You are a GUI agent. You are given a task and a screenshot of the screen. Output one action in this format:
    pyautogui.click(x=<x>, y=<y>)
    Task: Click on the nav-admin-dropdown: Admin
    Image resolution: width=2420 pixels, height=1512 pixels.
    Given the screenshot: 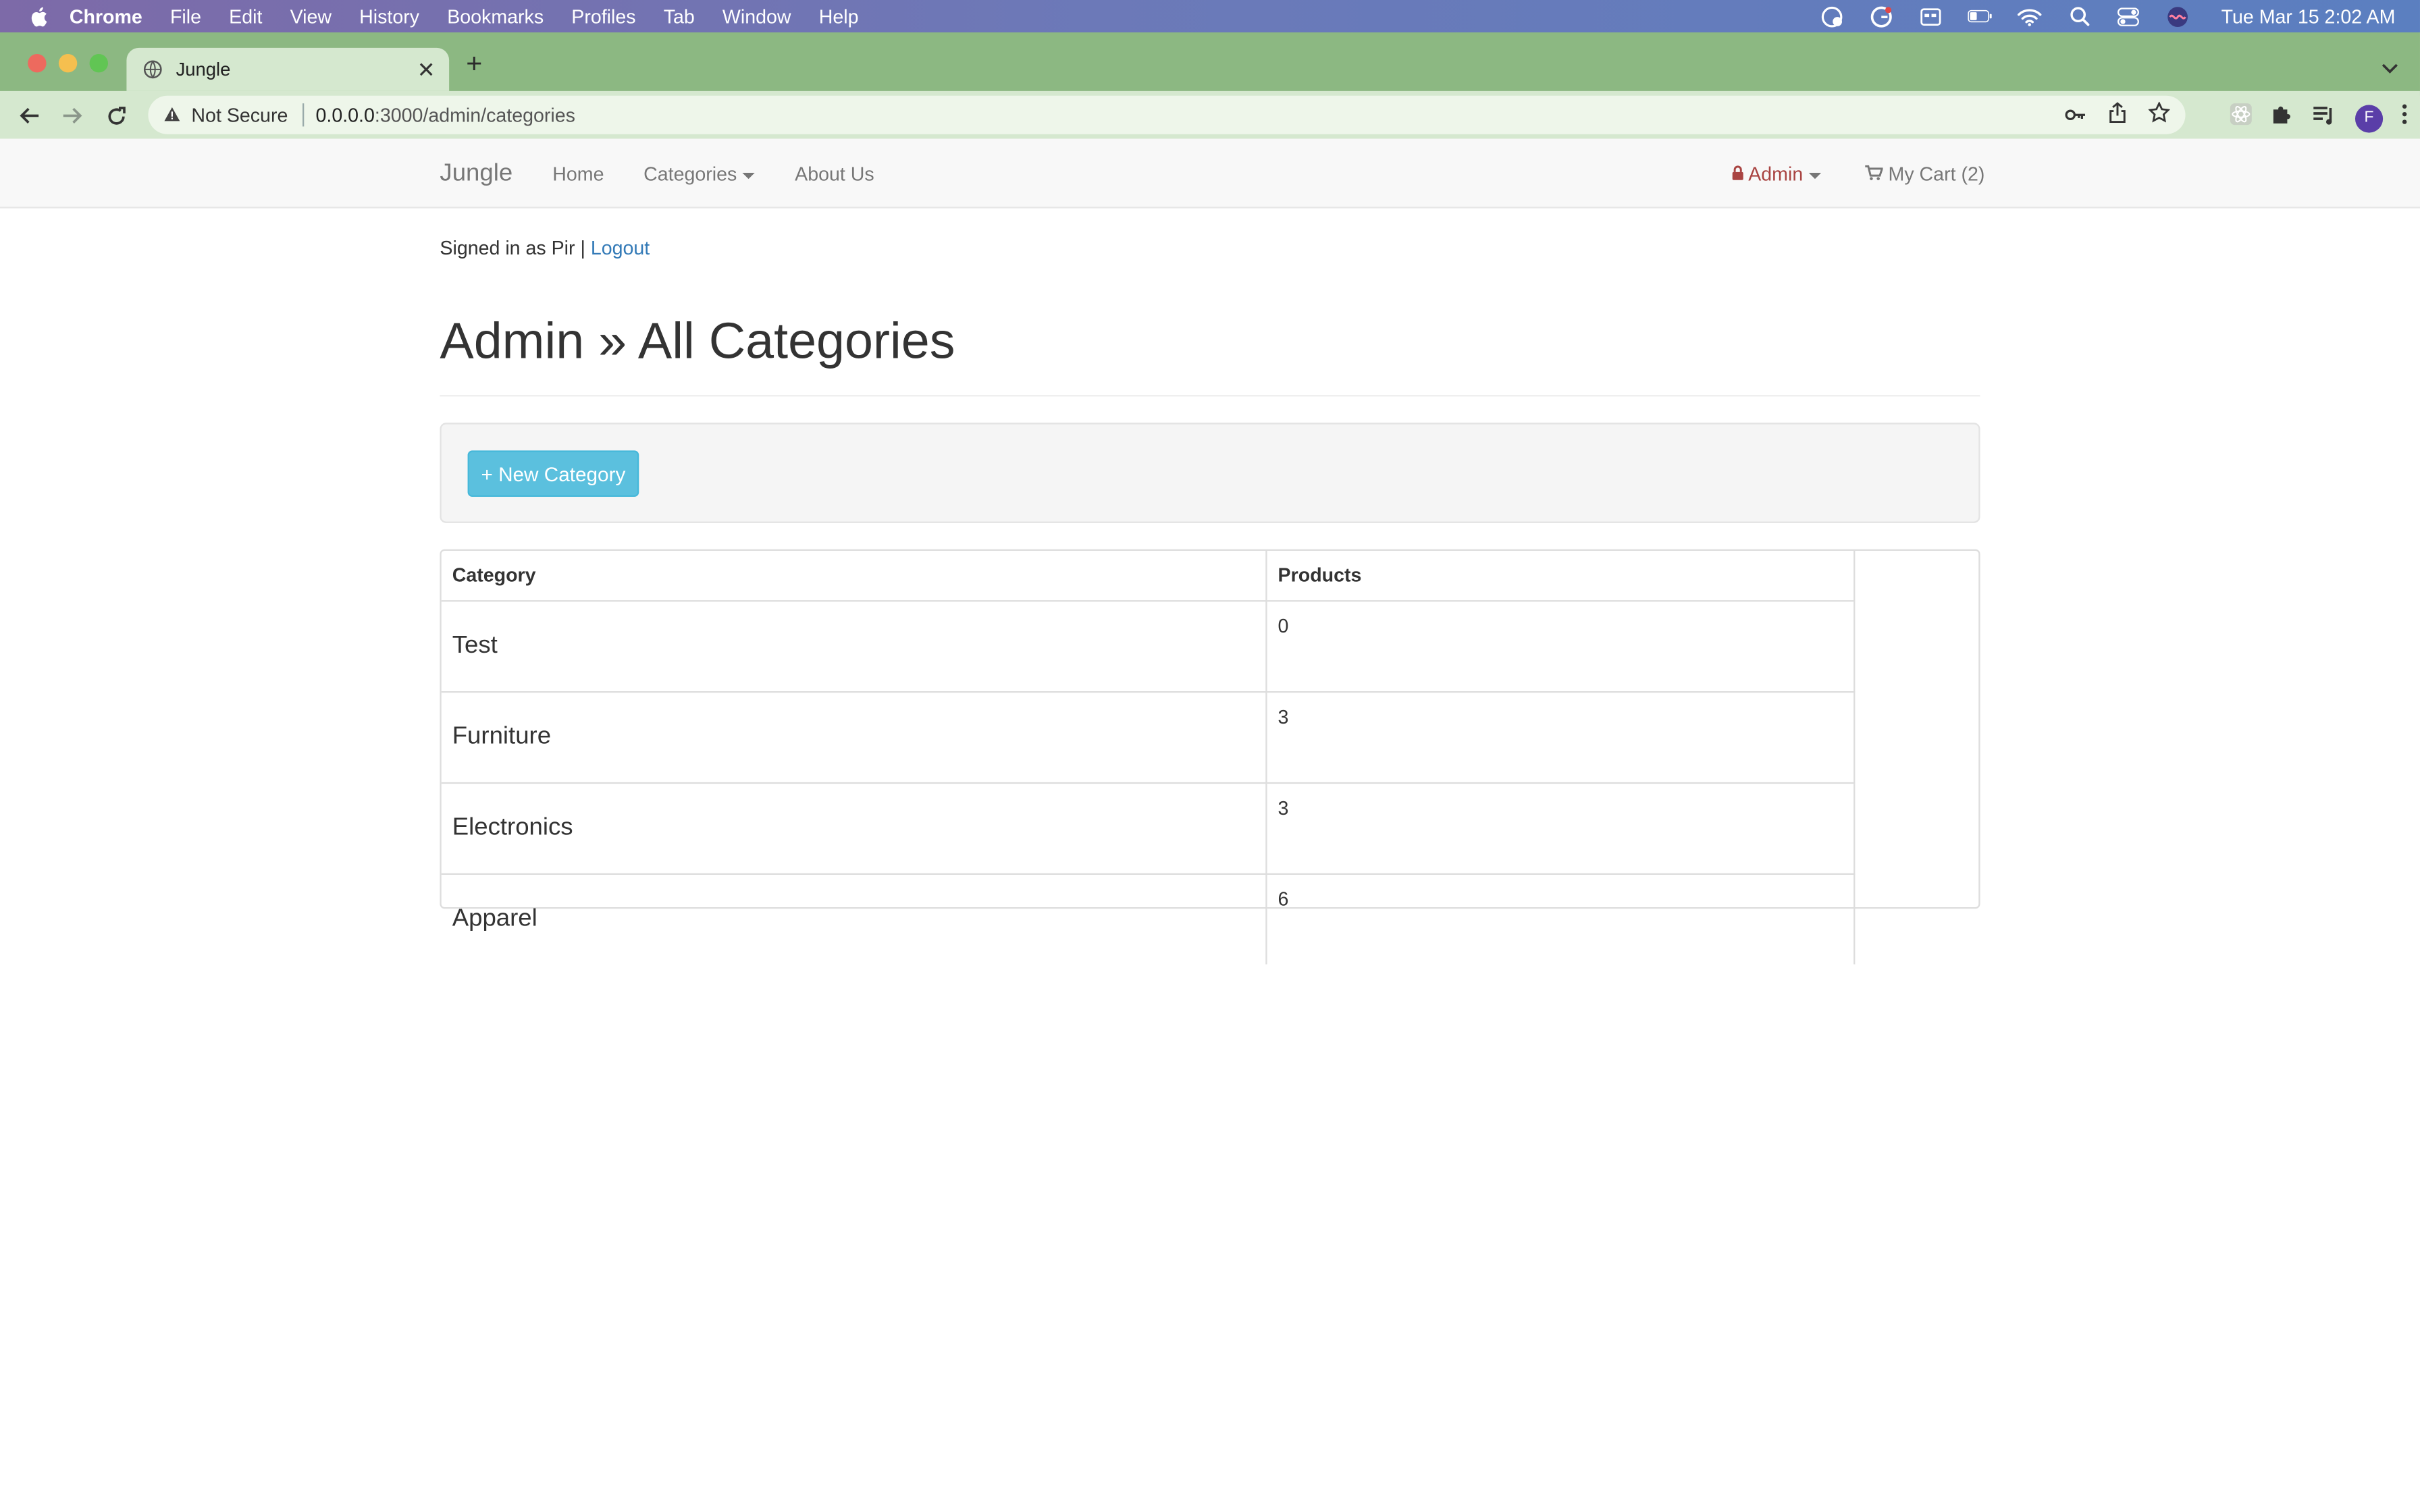 What is the action you would take?
    pyautogui.click(x=1777, y=174)
    